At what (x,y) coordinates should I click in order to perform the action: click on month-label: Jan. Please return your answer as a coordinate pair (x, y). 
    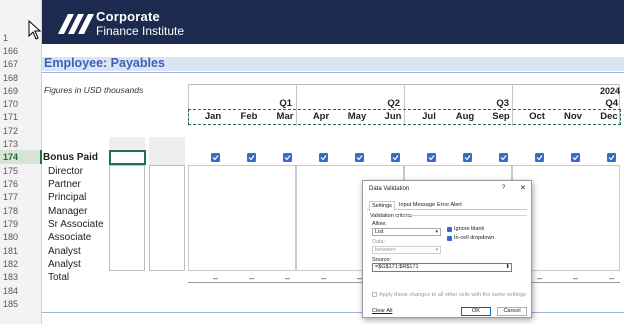
    Looking at the image, I should click on (213, 116).